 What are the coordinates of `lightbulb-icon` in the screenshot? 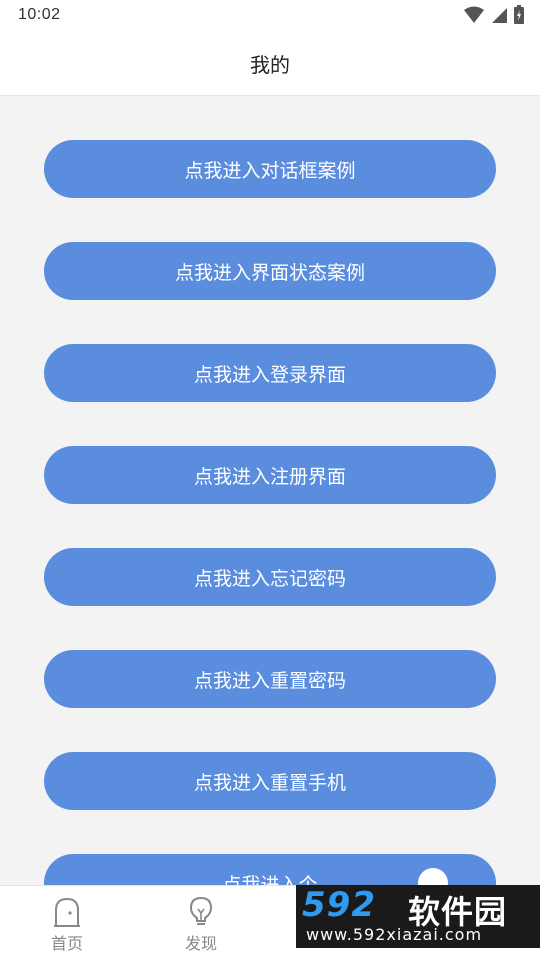 It's located at (201, 910).